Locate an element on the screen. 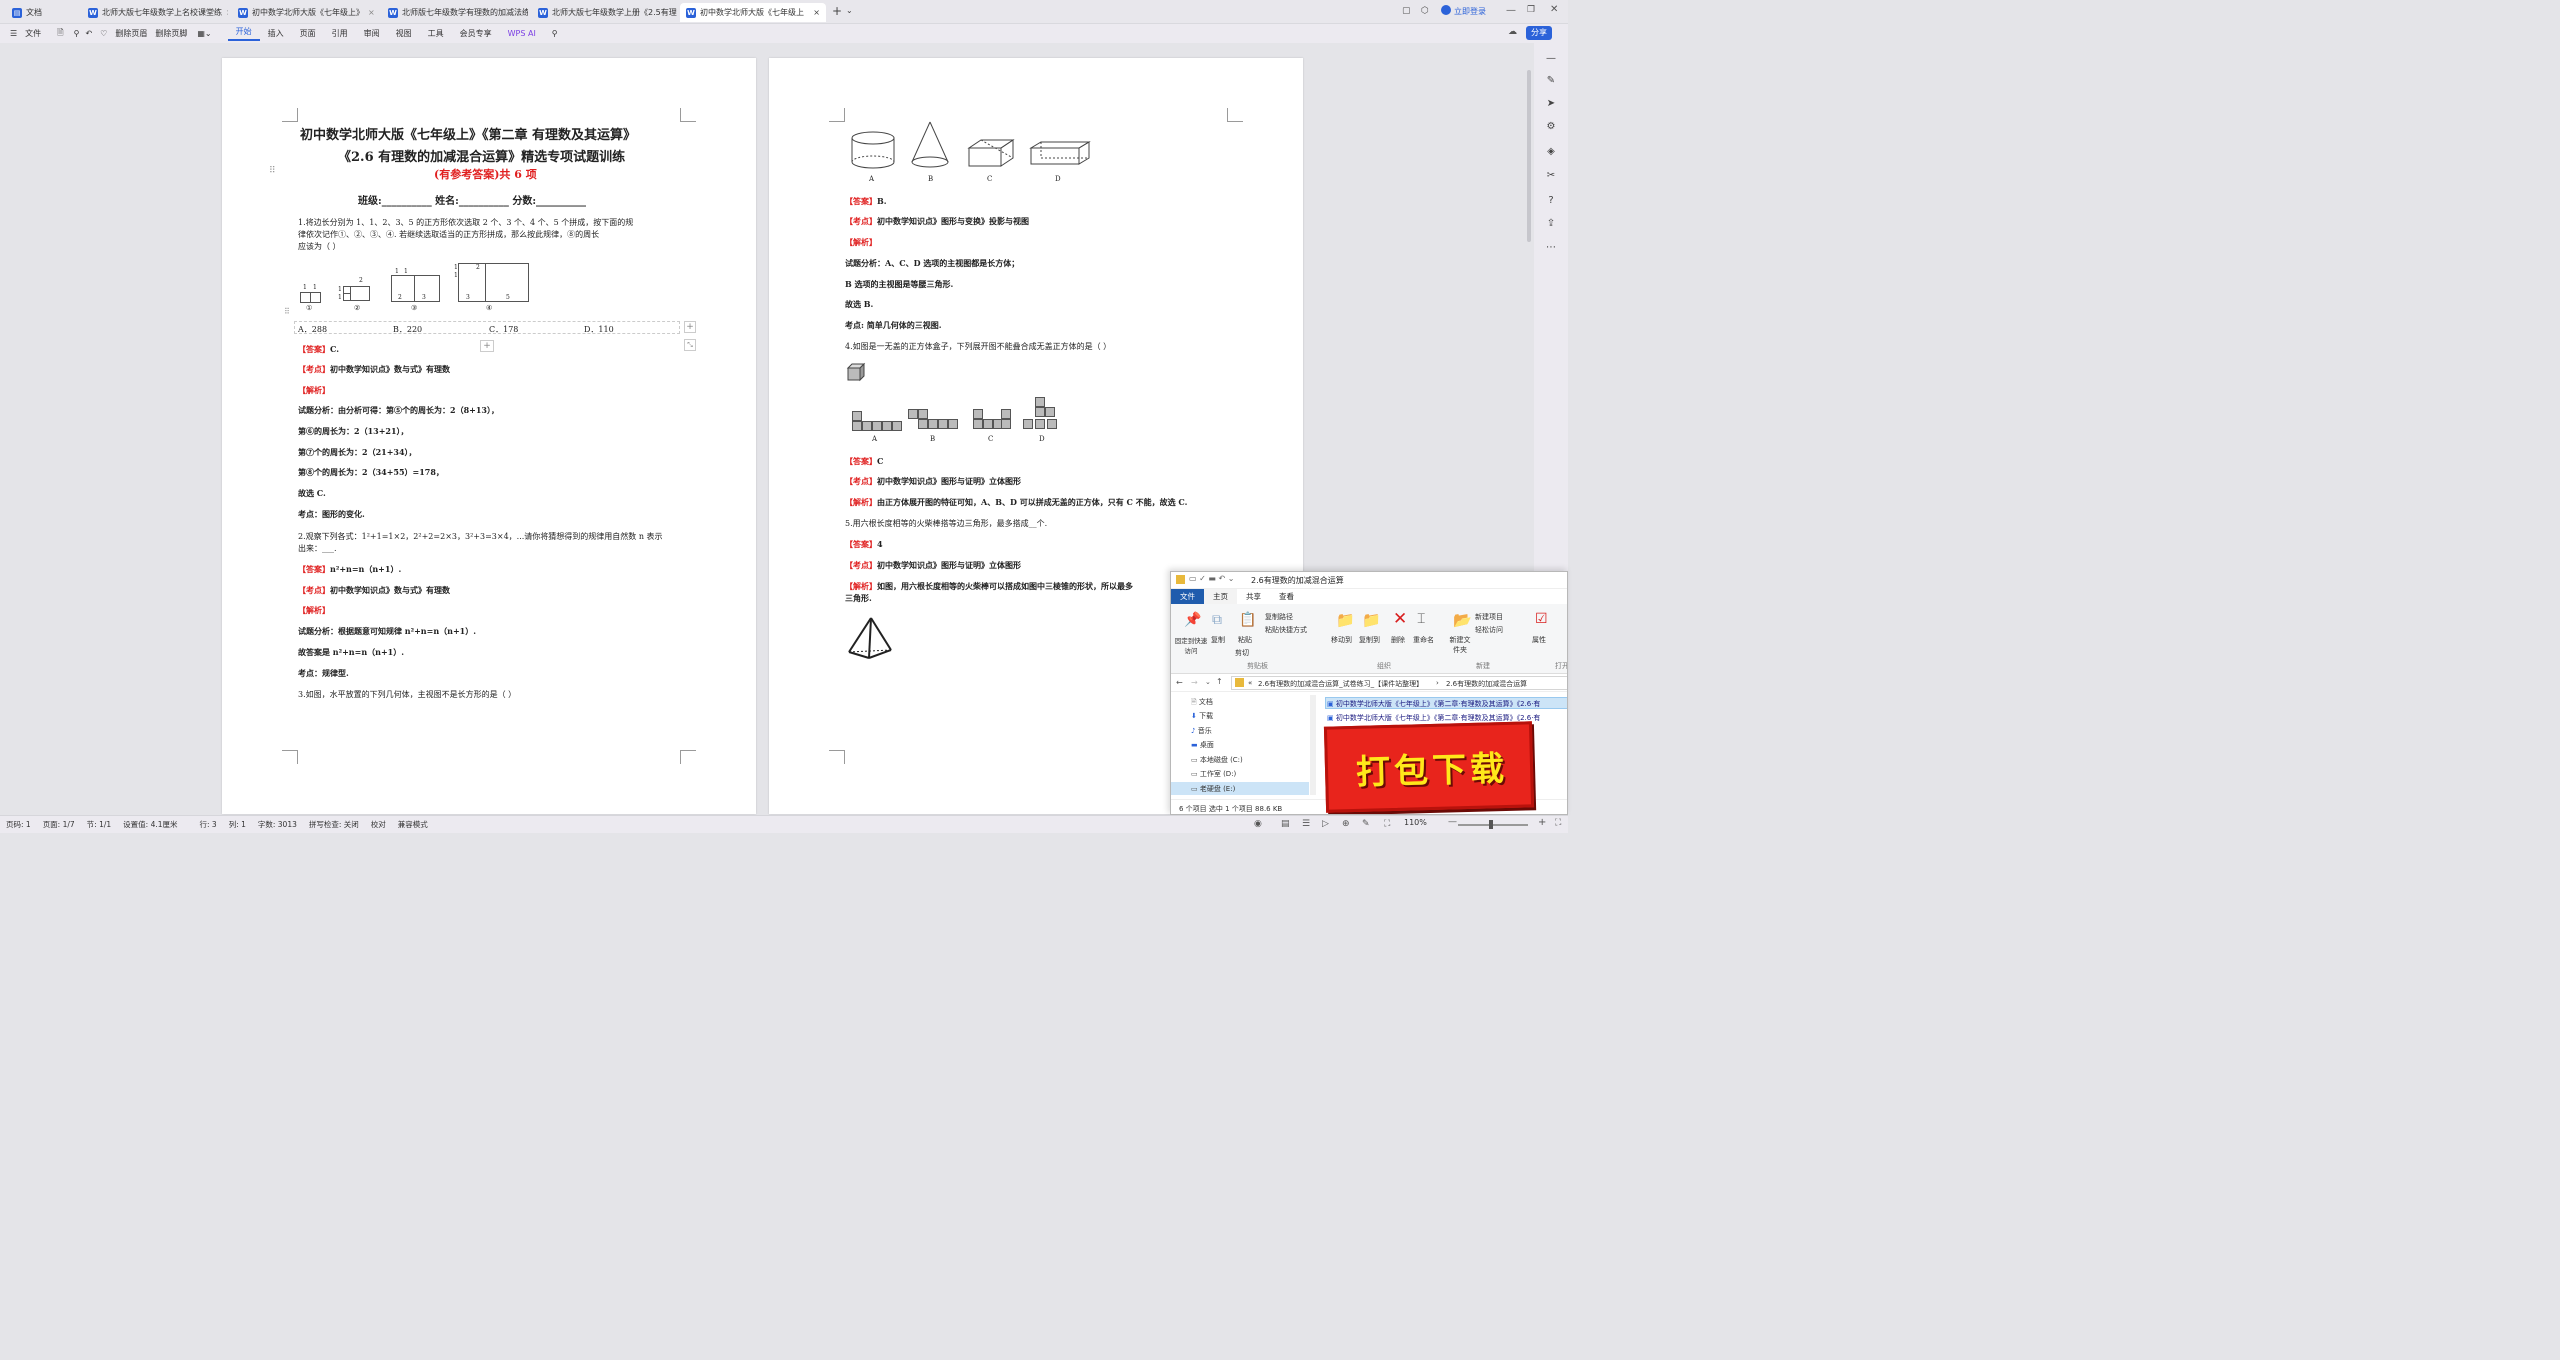 The height and width of the screenshot is (1360, 2560). pin-icon: 📌 is located at coordinates (1192, 620).